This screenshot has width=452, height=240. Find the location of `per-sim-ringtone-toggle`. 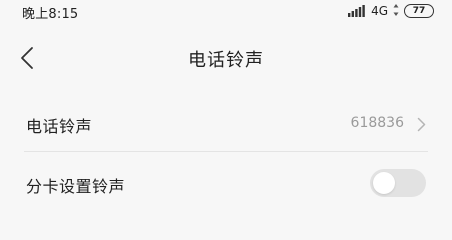

per-sim-ringtone-toggle is located at coordinates (398, 183).